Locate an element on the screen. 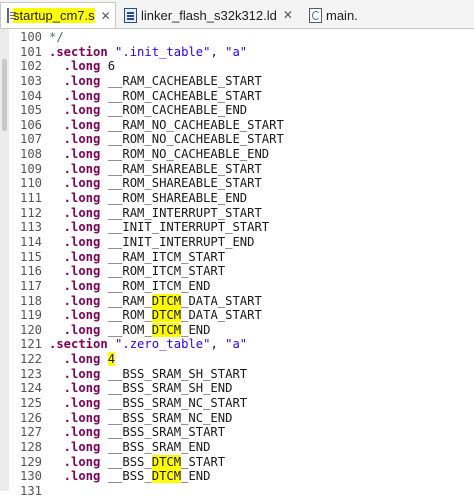  line-number: 115 is located at coordinates (31, 256).